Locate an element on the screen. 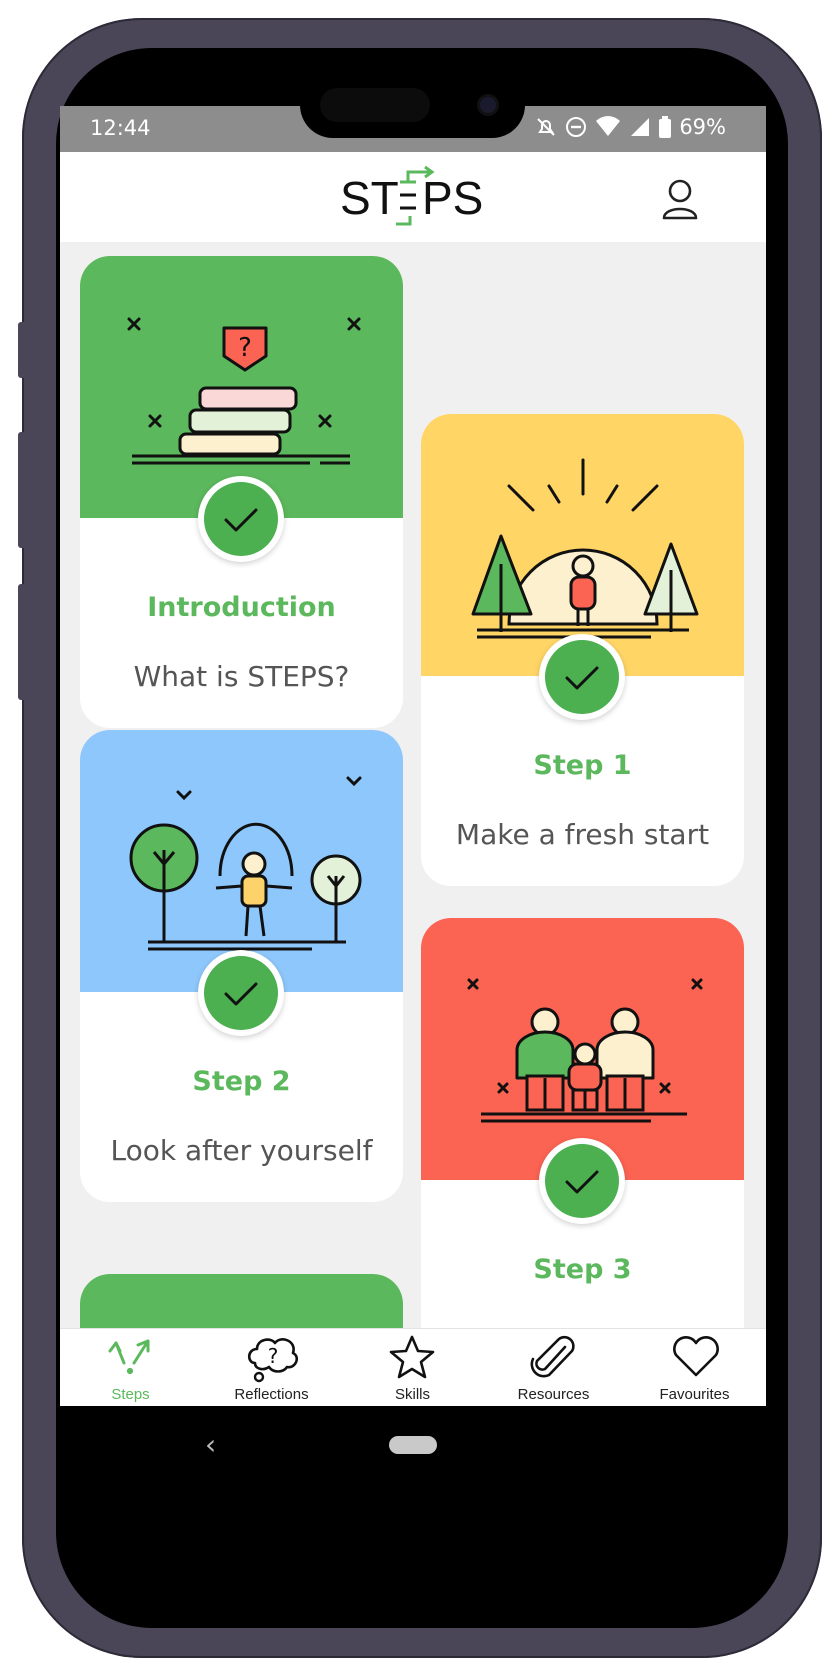 The image size is (839, 1662). nav-label: Skills is located at coordinates (412, 1394).